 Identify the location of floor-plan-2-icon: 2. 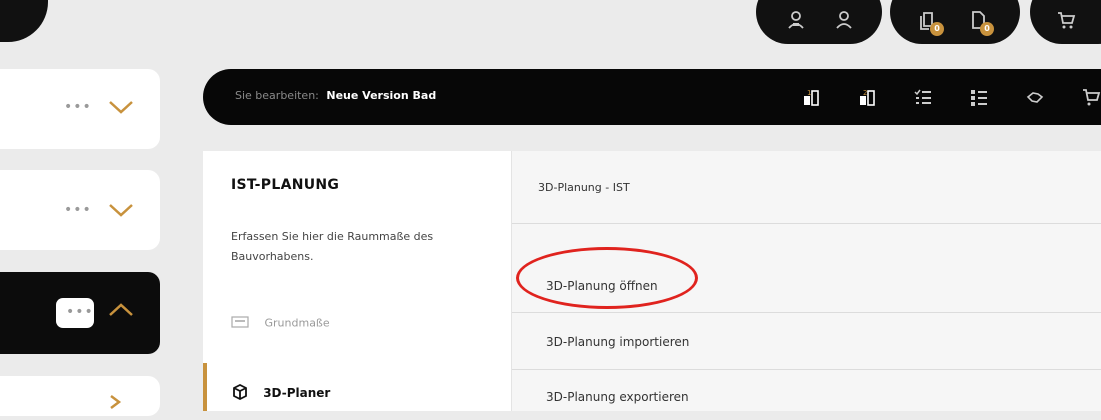
(867, 97).